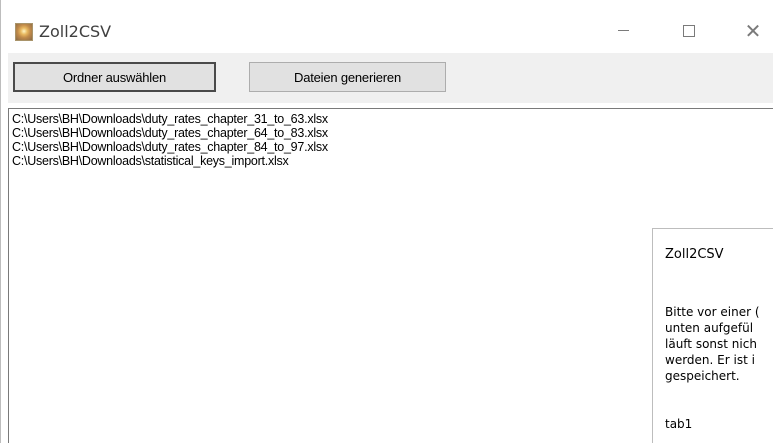 The width and height of the screenshot is (773, 443). What do you see at coordinates (390, 30) in the screenshot?
I see `title-bar: Zoll2CSV ✕` at bounding box center [390, 30].